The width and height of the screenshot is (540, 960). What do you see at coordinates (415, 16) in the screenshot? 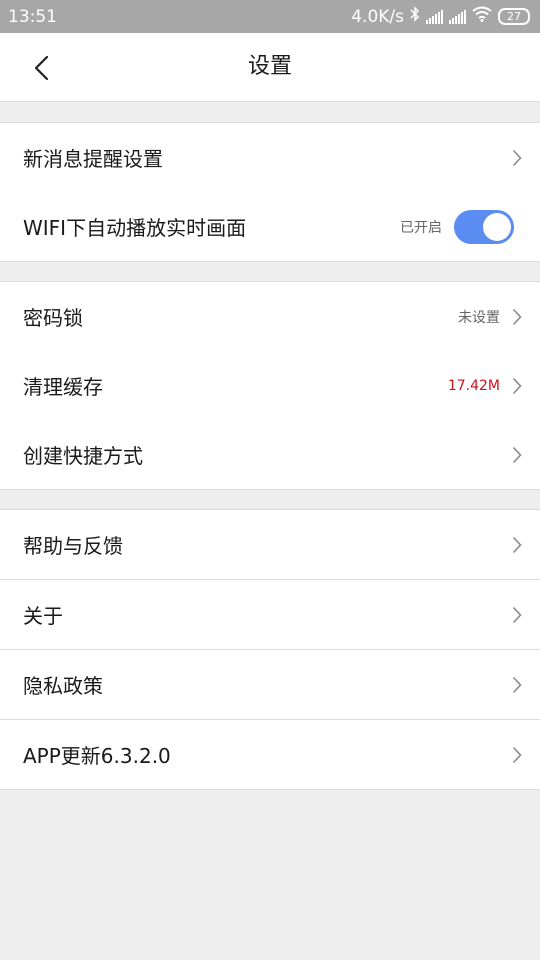
I see `bluetooth-icon` at bounding box center [415, 16].